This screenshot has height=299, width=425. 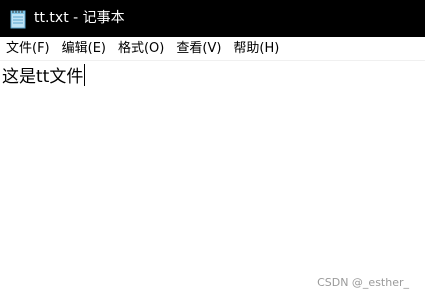 I want to click on title-bar: tt.txt - 记事本, so click(x=212, y=18).